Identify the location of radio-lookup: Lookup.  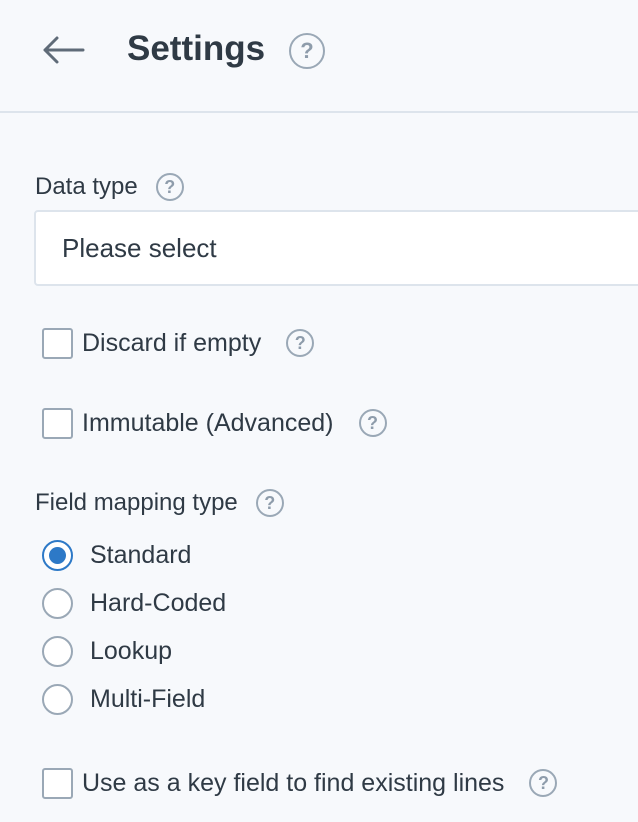
(107, 651).